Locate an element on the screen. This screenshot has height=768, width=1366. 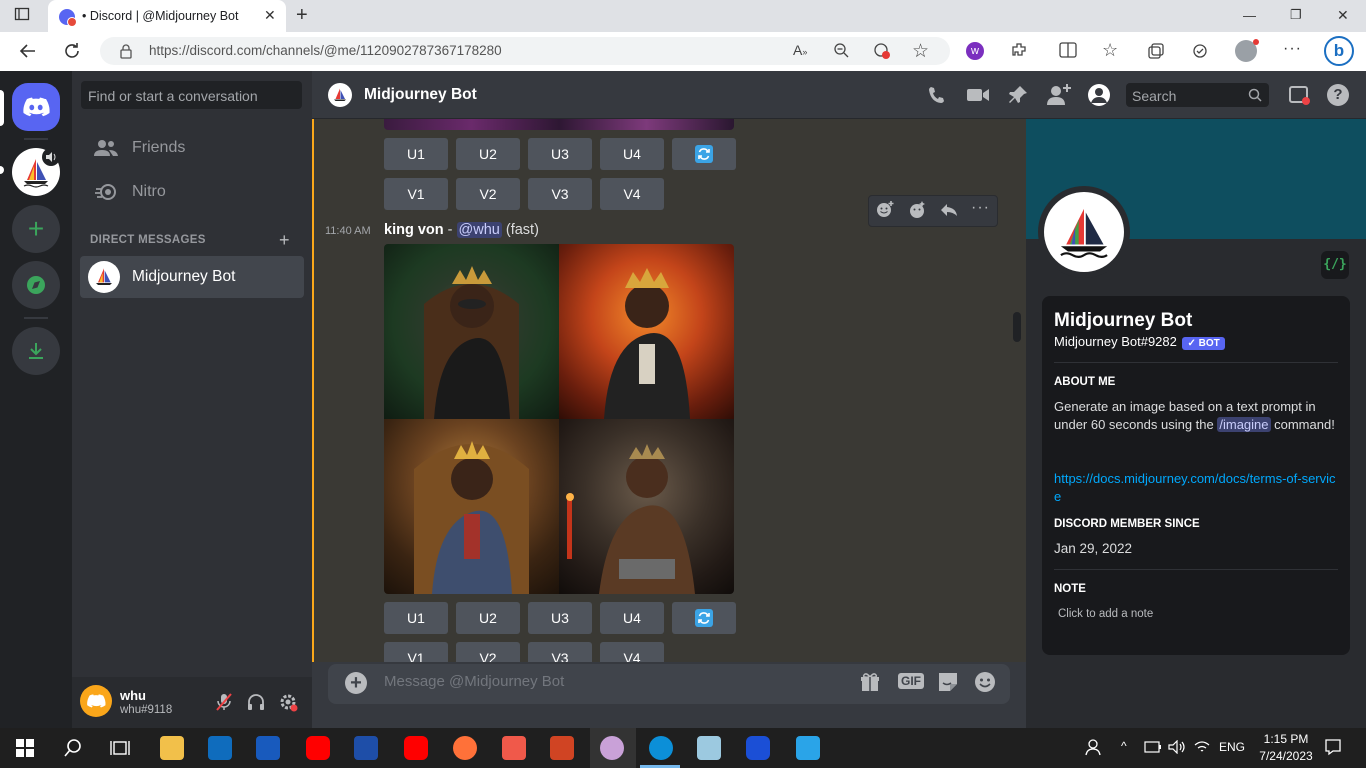
add-server-icon: + is located at coordinates (36, 229).